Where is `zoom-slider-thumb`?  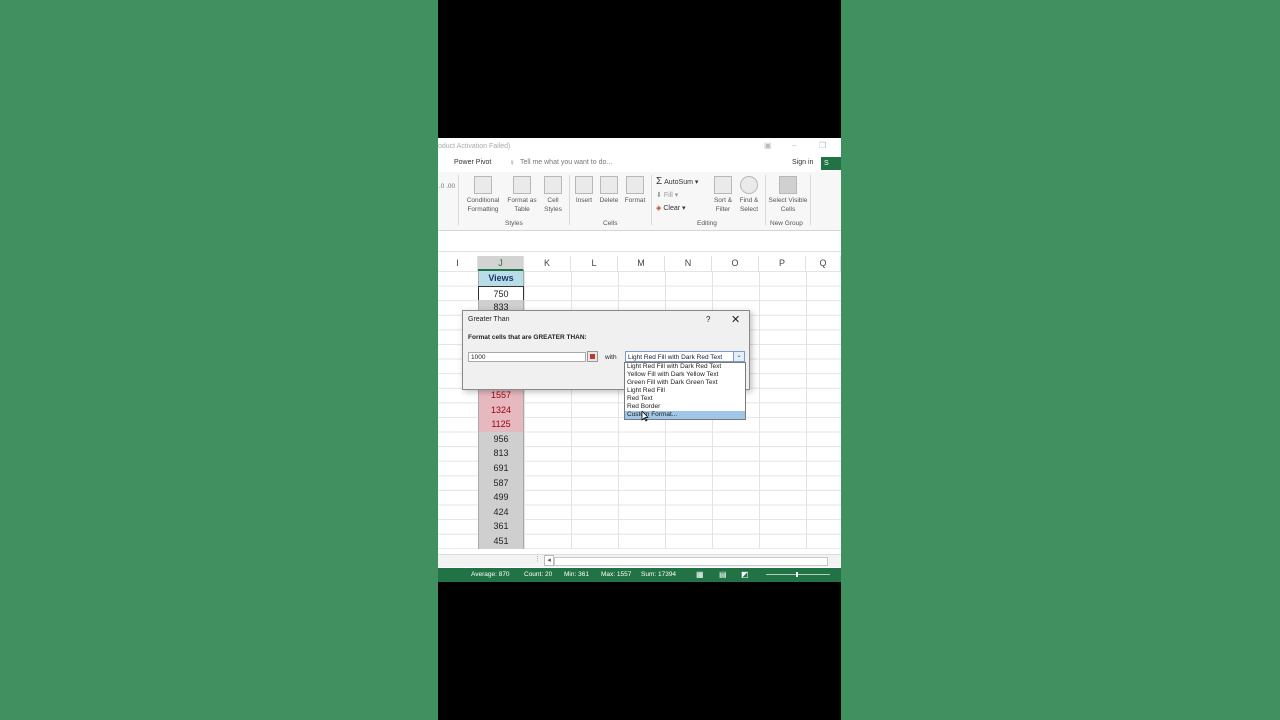
zoom-slider-thumb is located at coordinates (797, 574).